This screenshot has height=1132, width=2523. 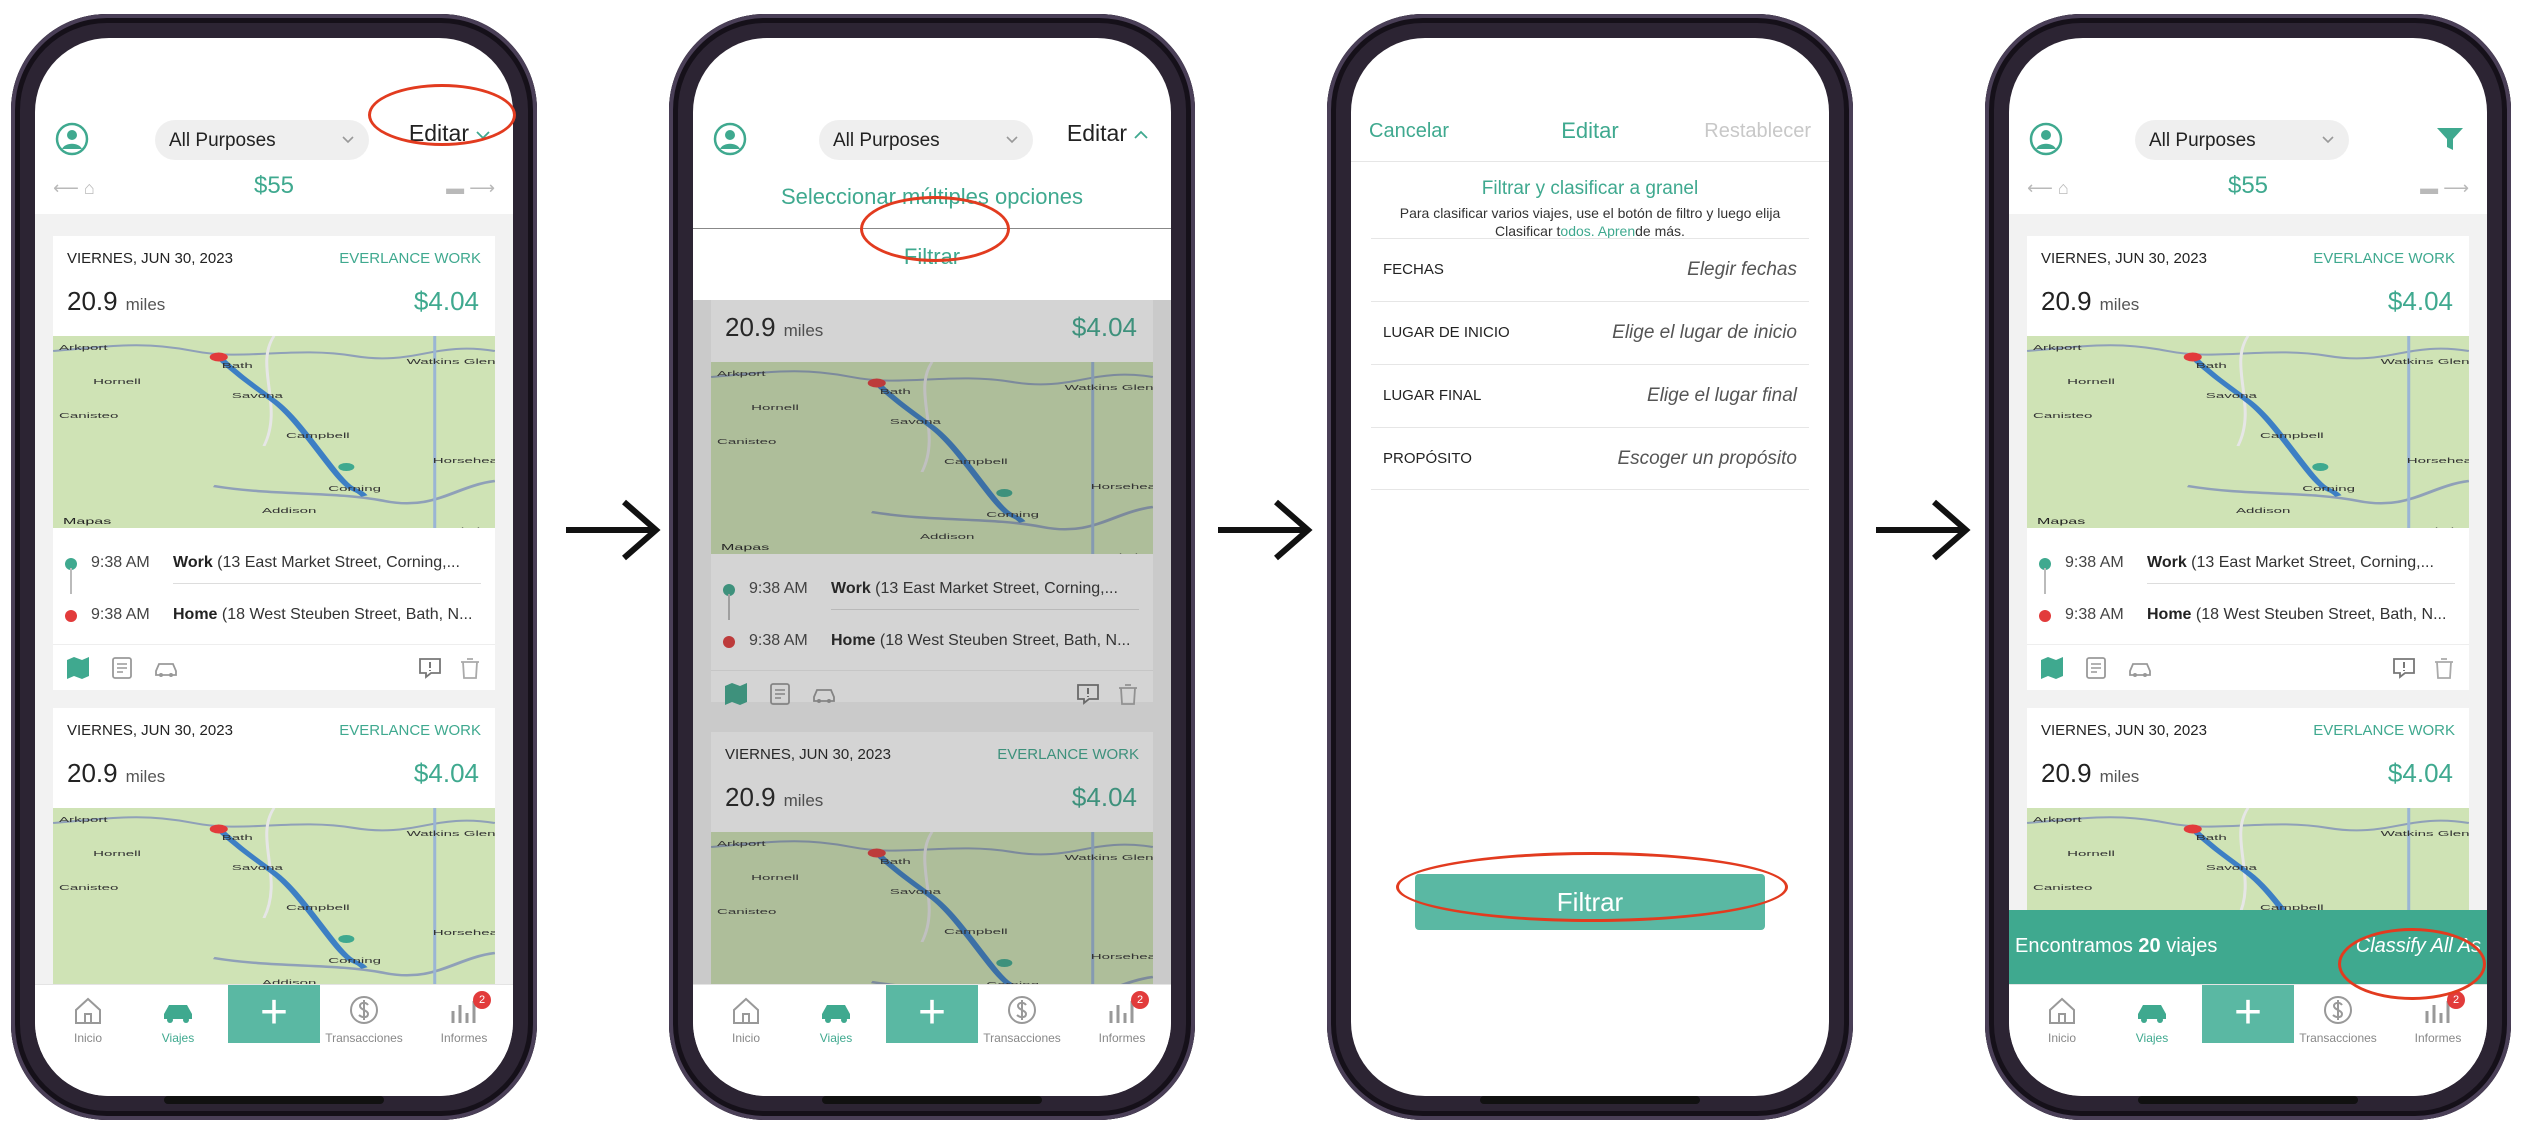 What do you see at coordinates (346, 467) in the screenshot?
I see `map-pin-start` at bounding box center [346, 467].